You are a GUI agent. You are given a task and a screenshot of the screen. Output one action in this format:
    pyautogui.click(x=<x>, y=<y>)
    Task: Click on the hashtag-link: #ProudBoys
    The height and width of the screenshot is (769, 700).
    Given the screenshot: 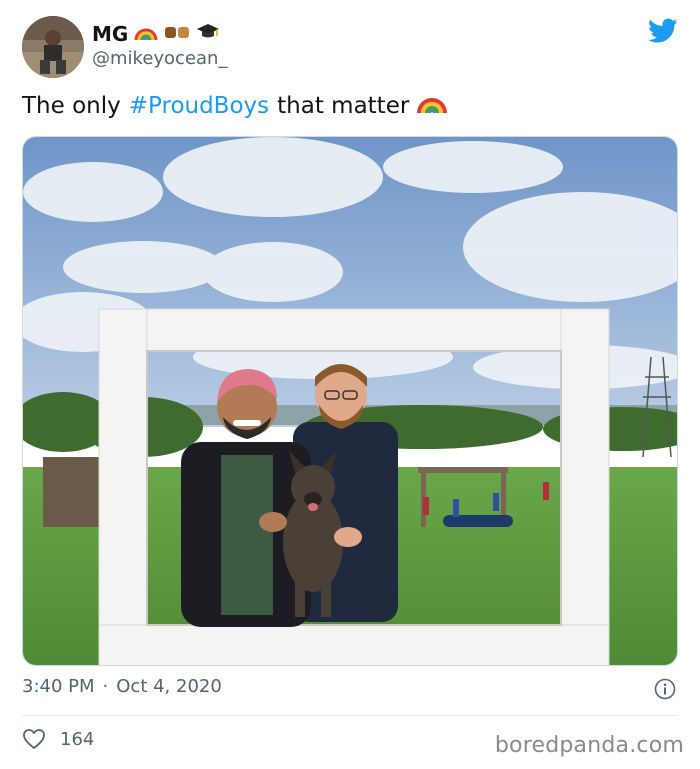 What is the action you would take?
    pyautogui.click(x=199, y=106)
    